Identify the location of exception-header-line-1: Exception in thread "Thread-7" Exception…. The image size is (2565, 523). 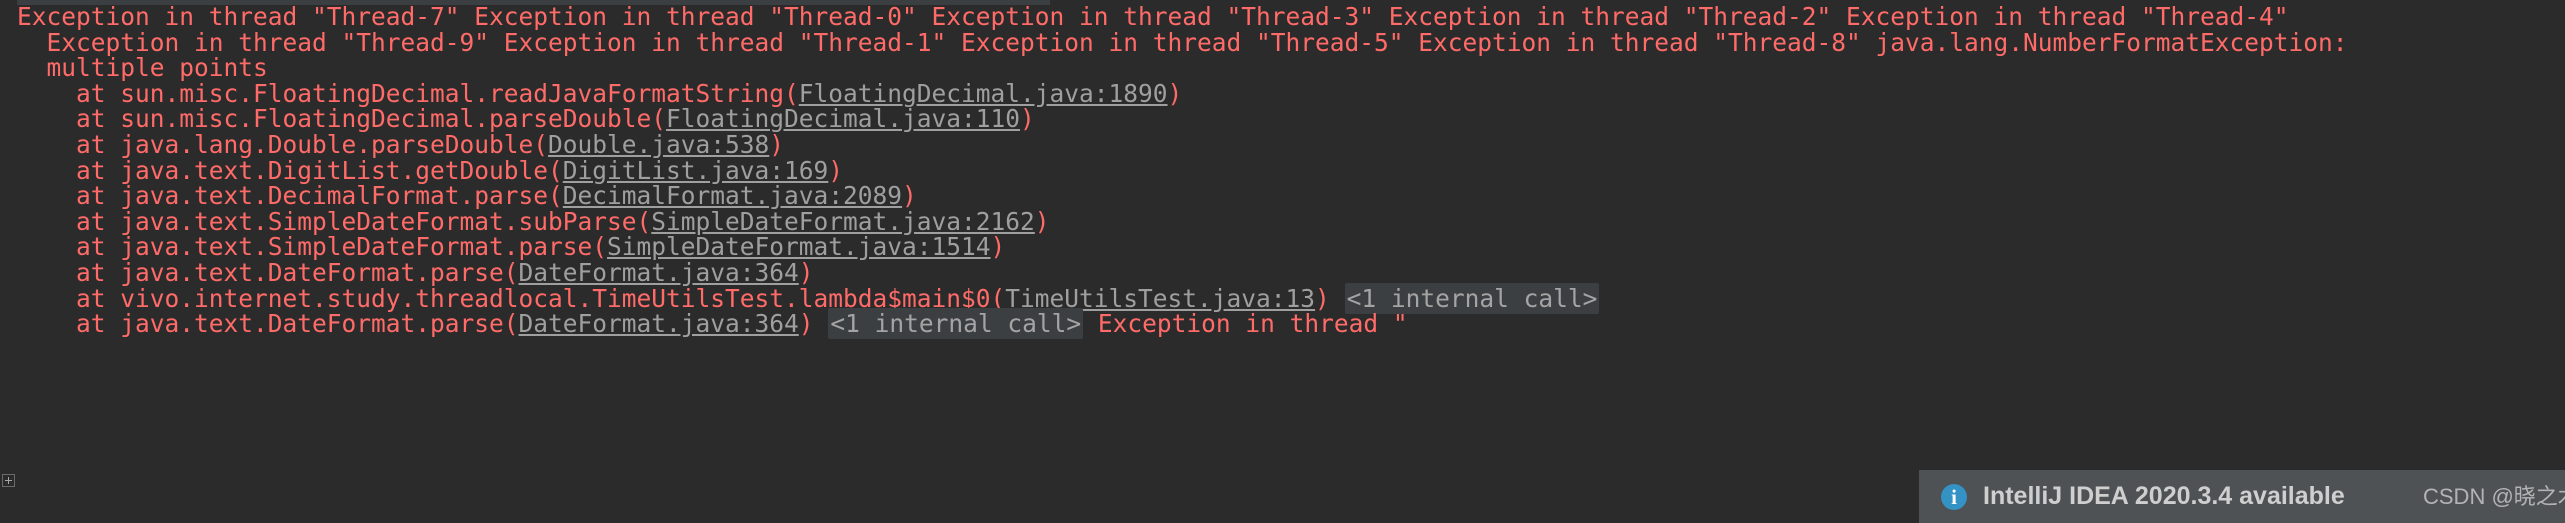
(1291, 17).